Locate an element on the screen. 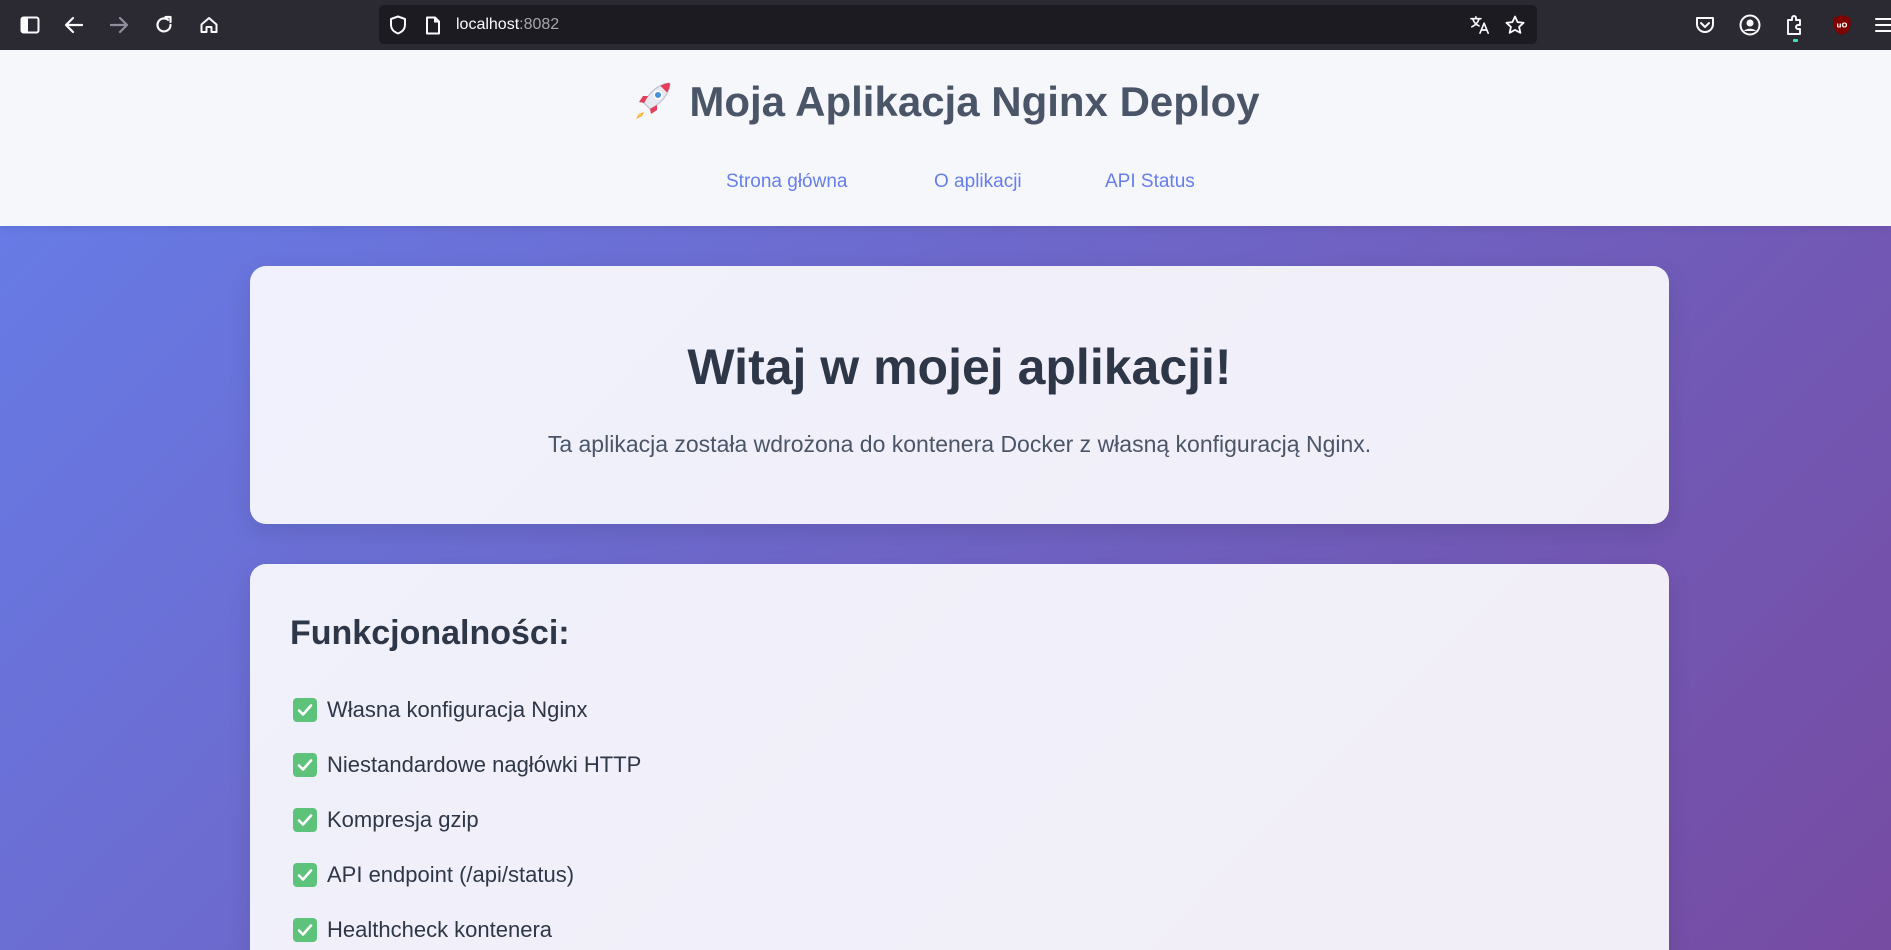  page-icon is located at coordinates (433, 25).